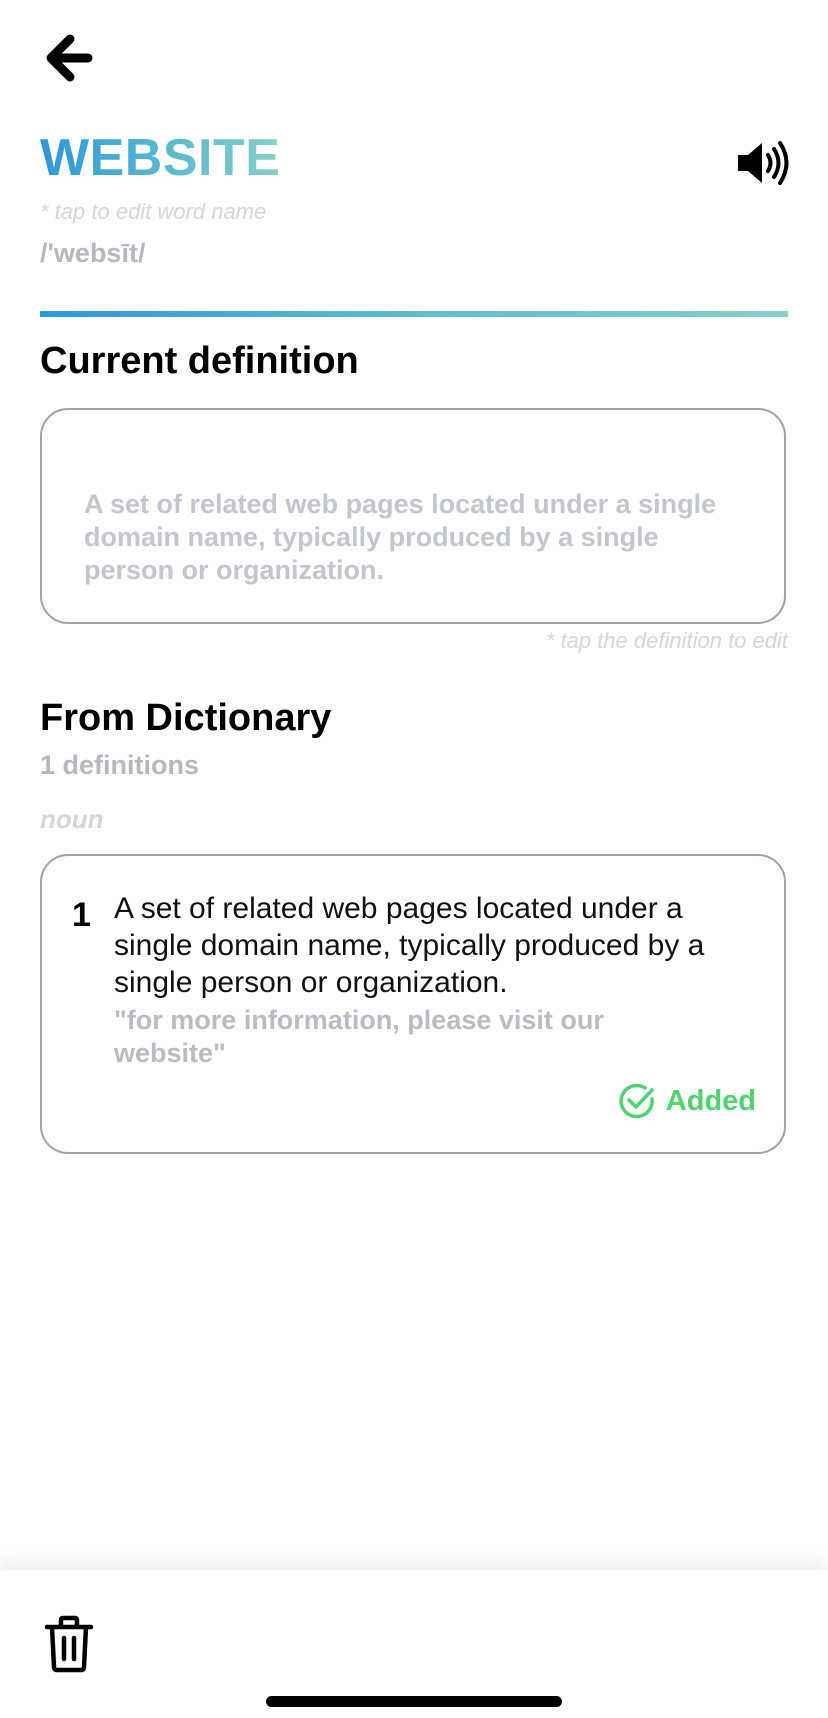 This screenshot has width=828, height=1718. What do you see at coordinates (666, 640) in the screenshot?
I see `edit-definition-hint: * tap the definition to edit` at bounding box center [666, 640].